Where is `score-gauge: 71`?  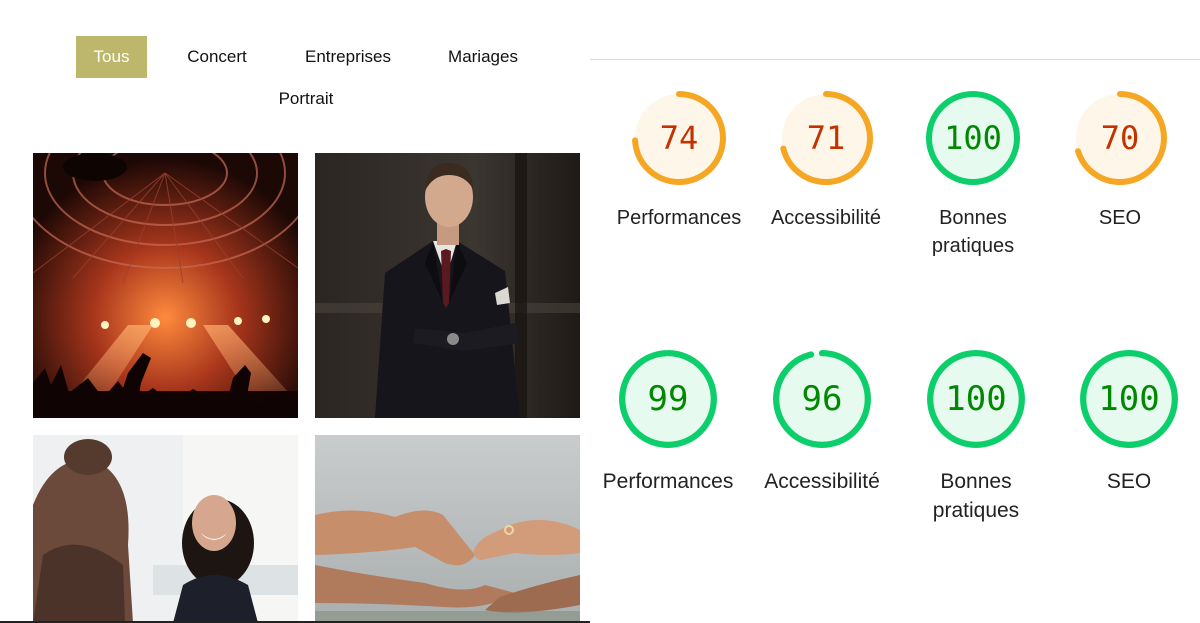 score-gauge: 71 is located at coordinates (826, 138).